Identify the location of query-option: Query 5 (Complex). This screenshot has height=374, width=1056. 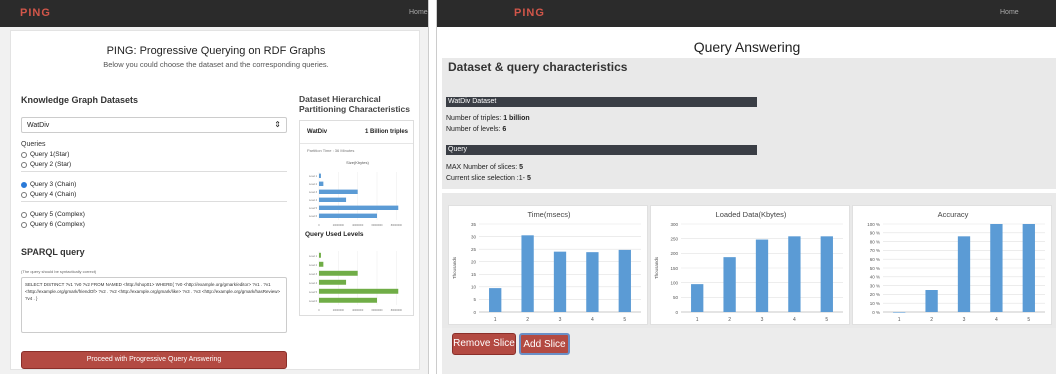
(53, 214).